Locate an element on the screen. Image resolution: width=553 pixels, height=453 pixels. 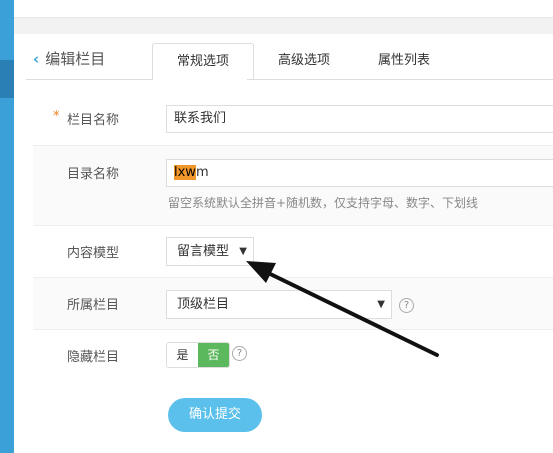
arrow-annotation is located at coordinates (342, 309).